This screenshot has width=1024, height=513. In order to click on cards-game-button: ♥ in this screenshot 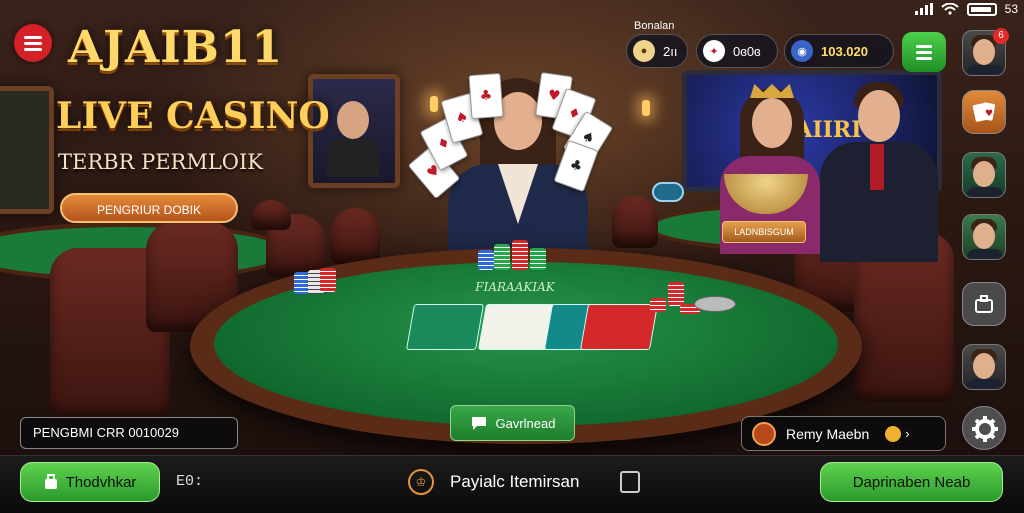, I will do `click(984, 112)`.